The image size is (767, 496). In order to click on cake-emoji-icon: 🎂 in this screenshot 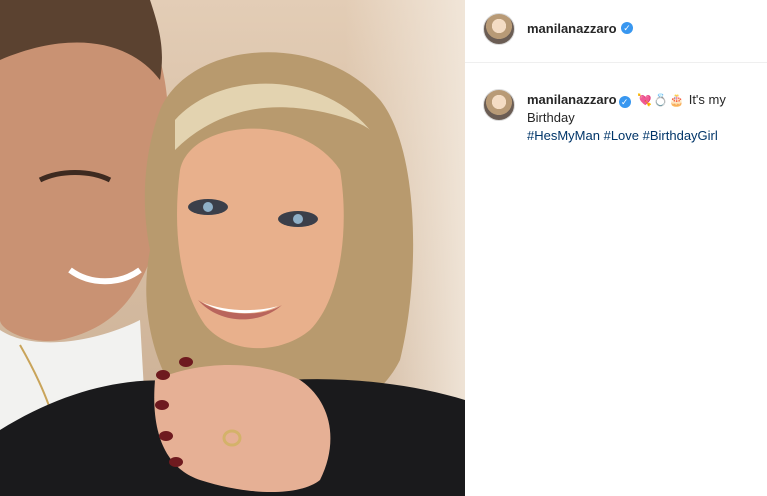, I will do `click(677, 100)`.